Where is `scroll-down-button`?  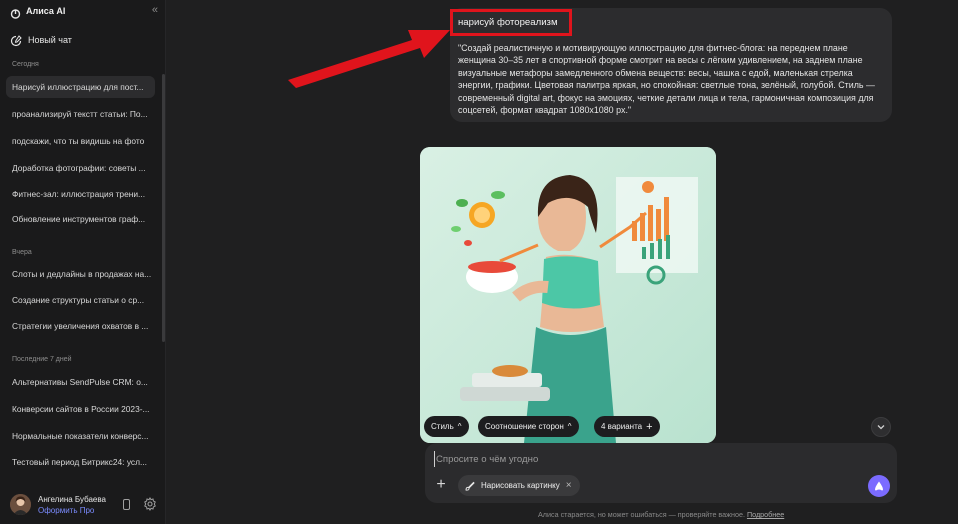 scroll-down-button is located at coordinates (881, 427).